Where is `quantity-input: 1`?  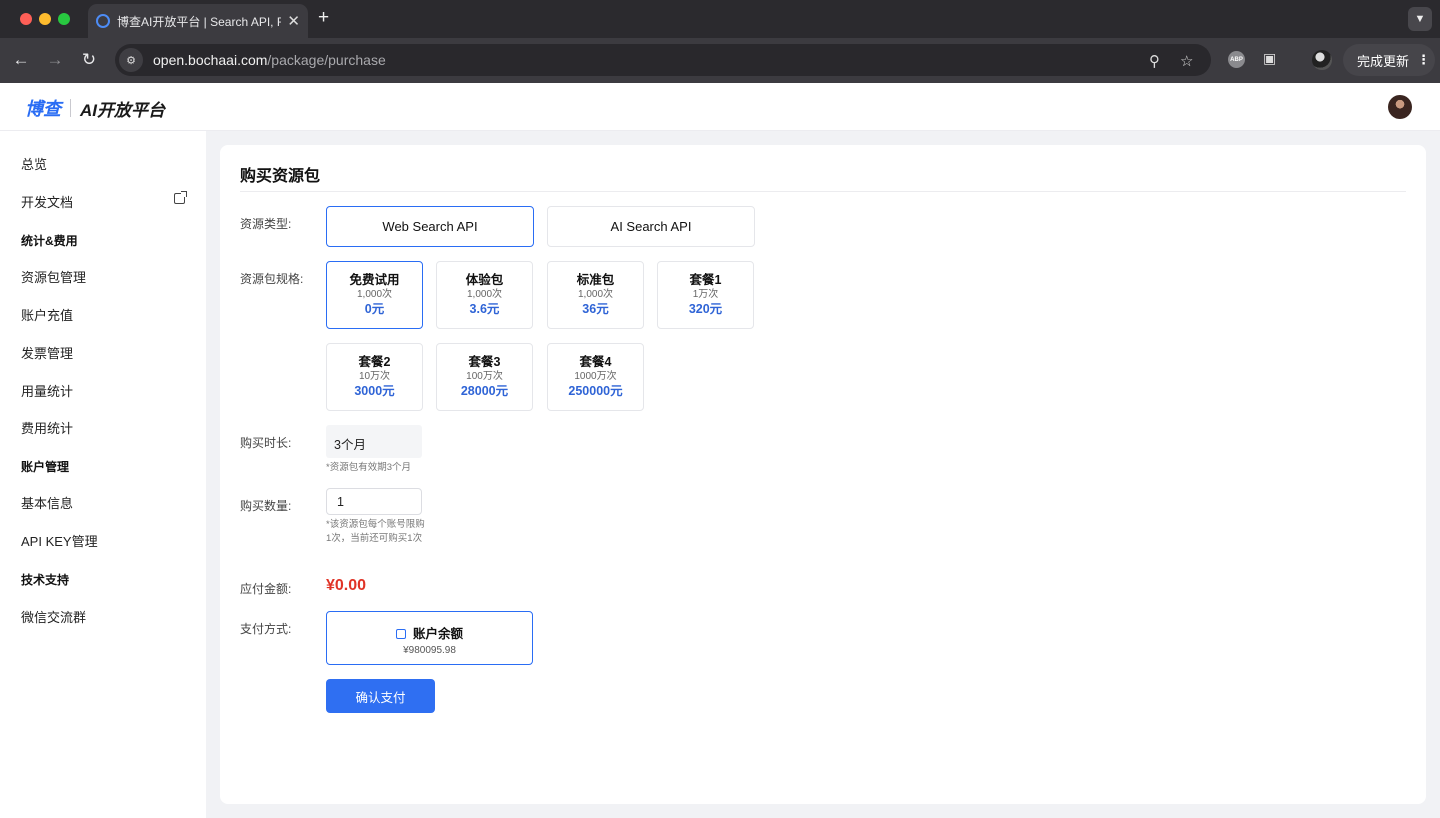 quantity-input: 1 is located at coordinates (374, 501).